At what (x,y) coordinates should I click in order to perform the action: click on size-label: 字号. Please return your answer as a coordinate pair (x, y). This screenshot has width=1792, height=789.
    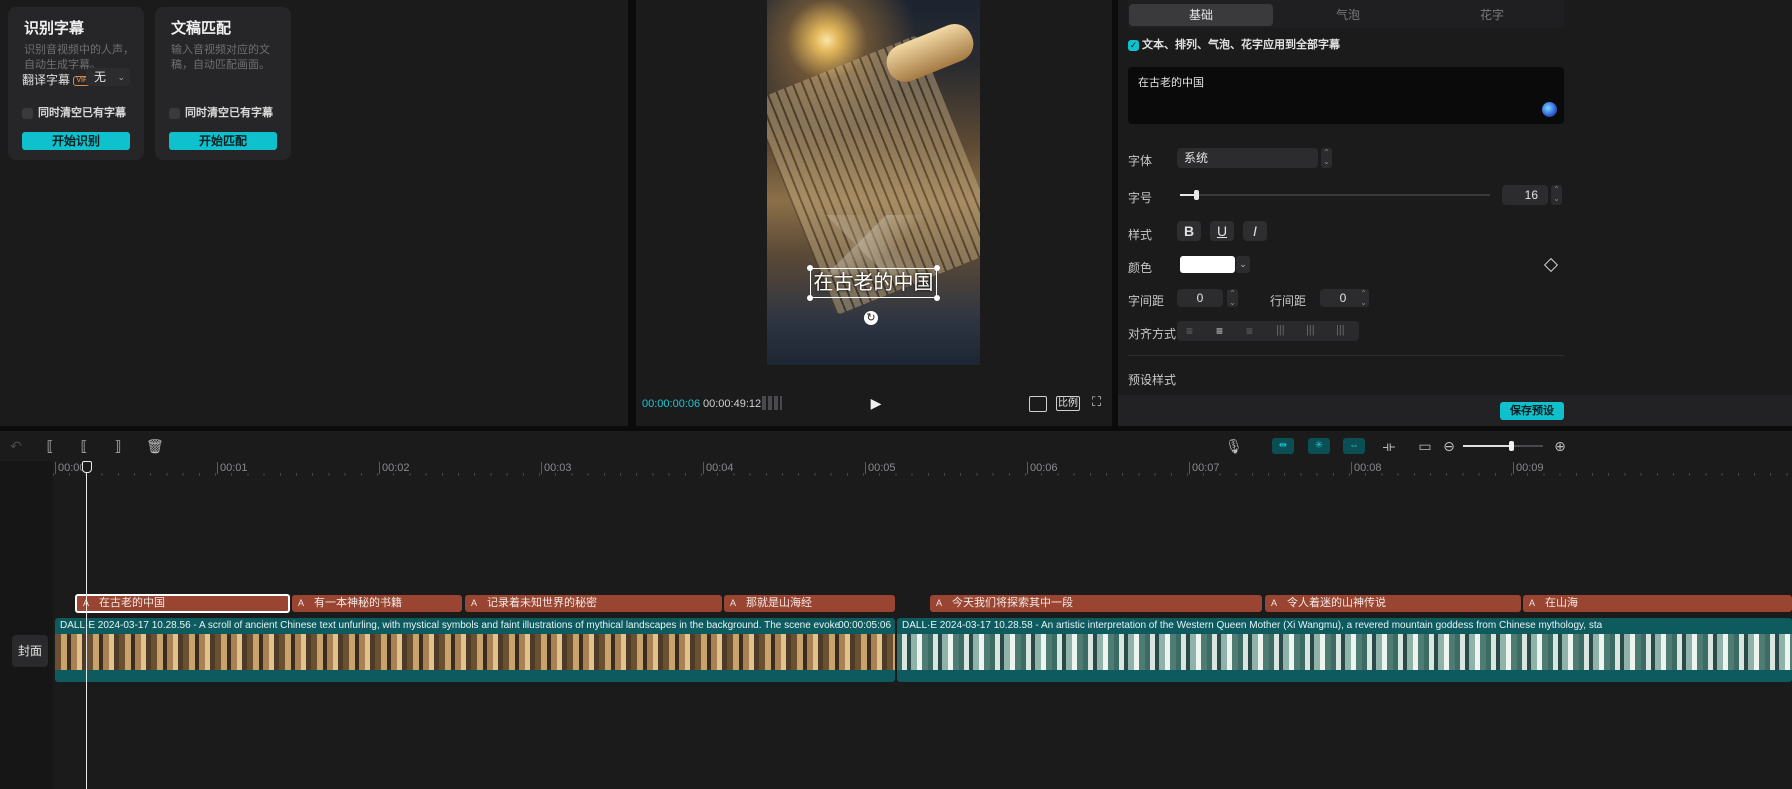
    Looking at the image, I should click on (1140, 198).